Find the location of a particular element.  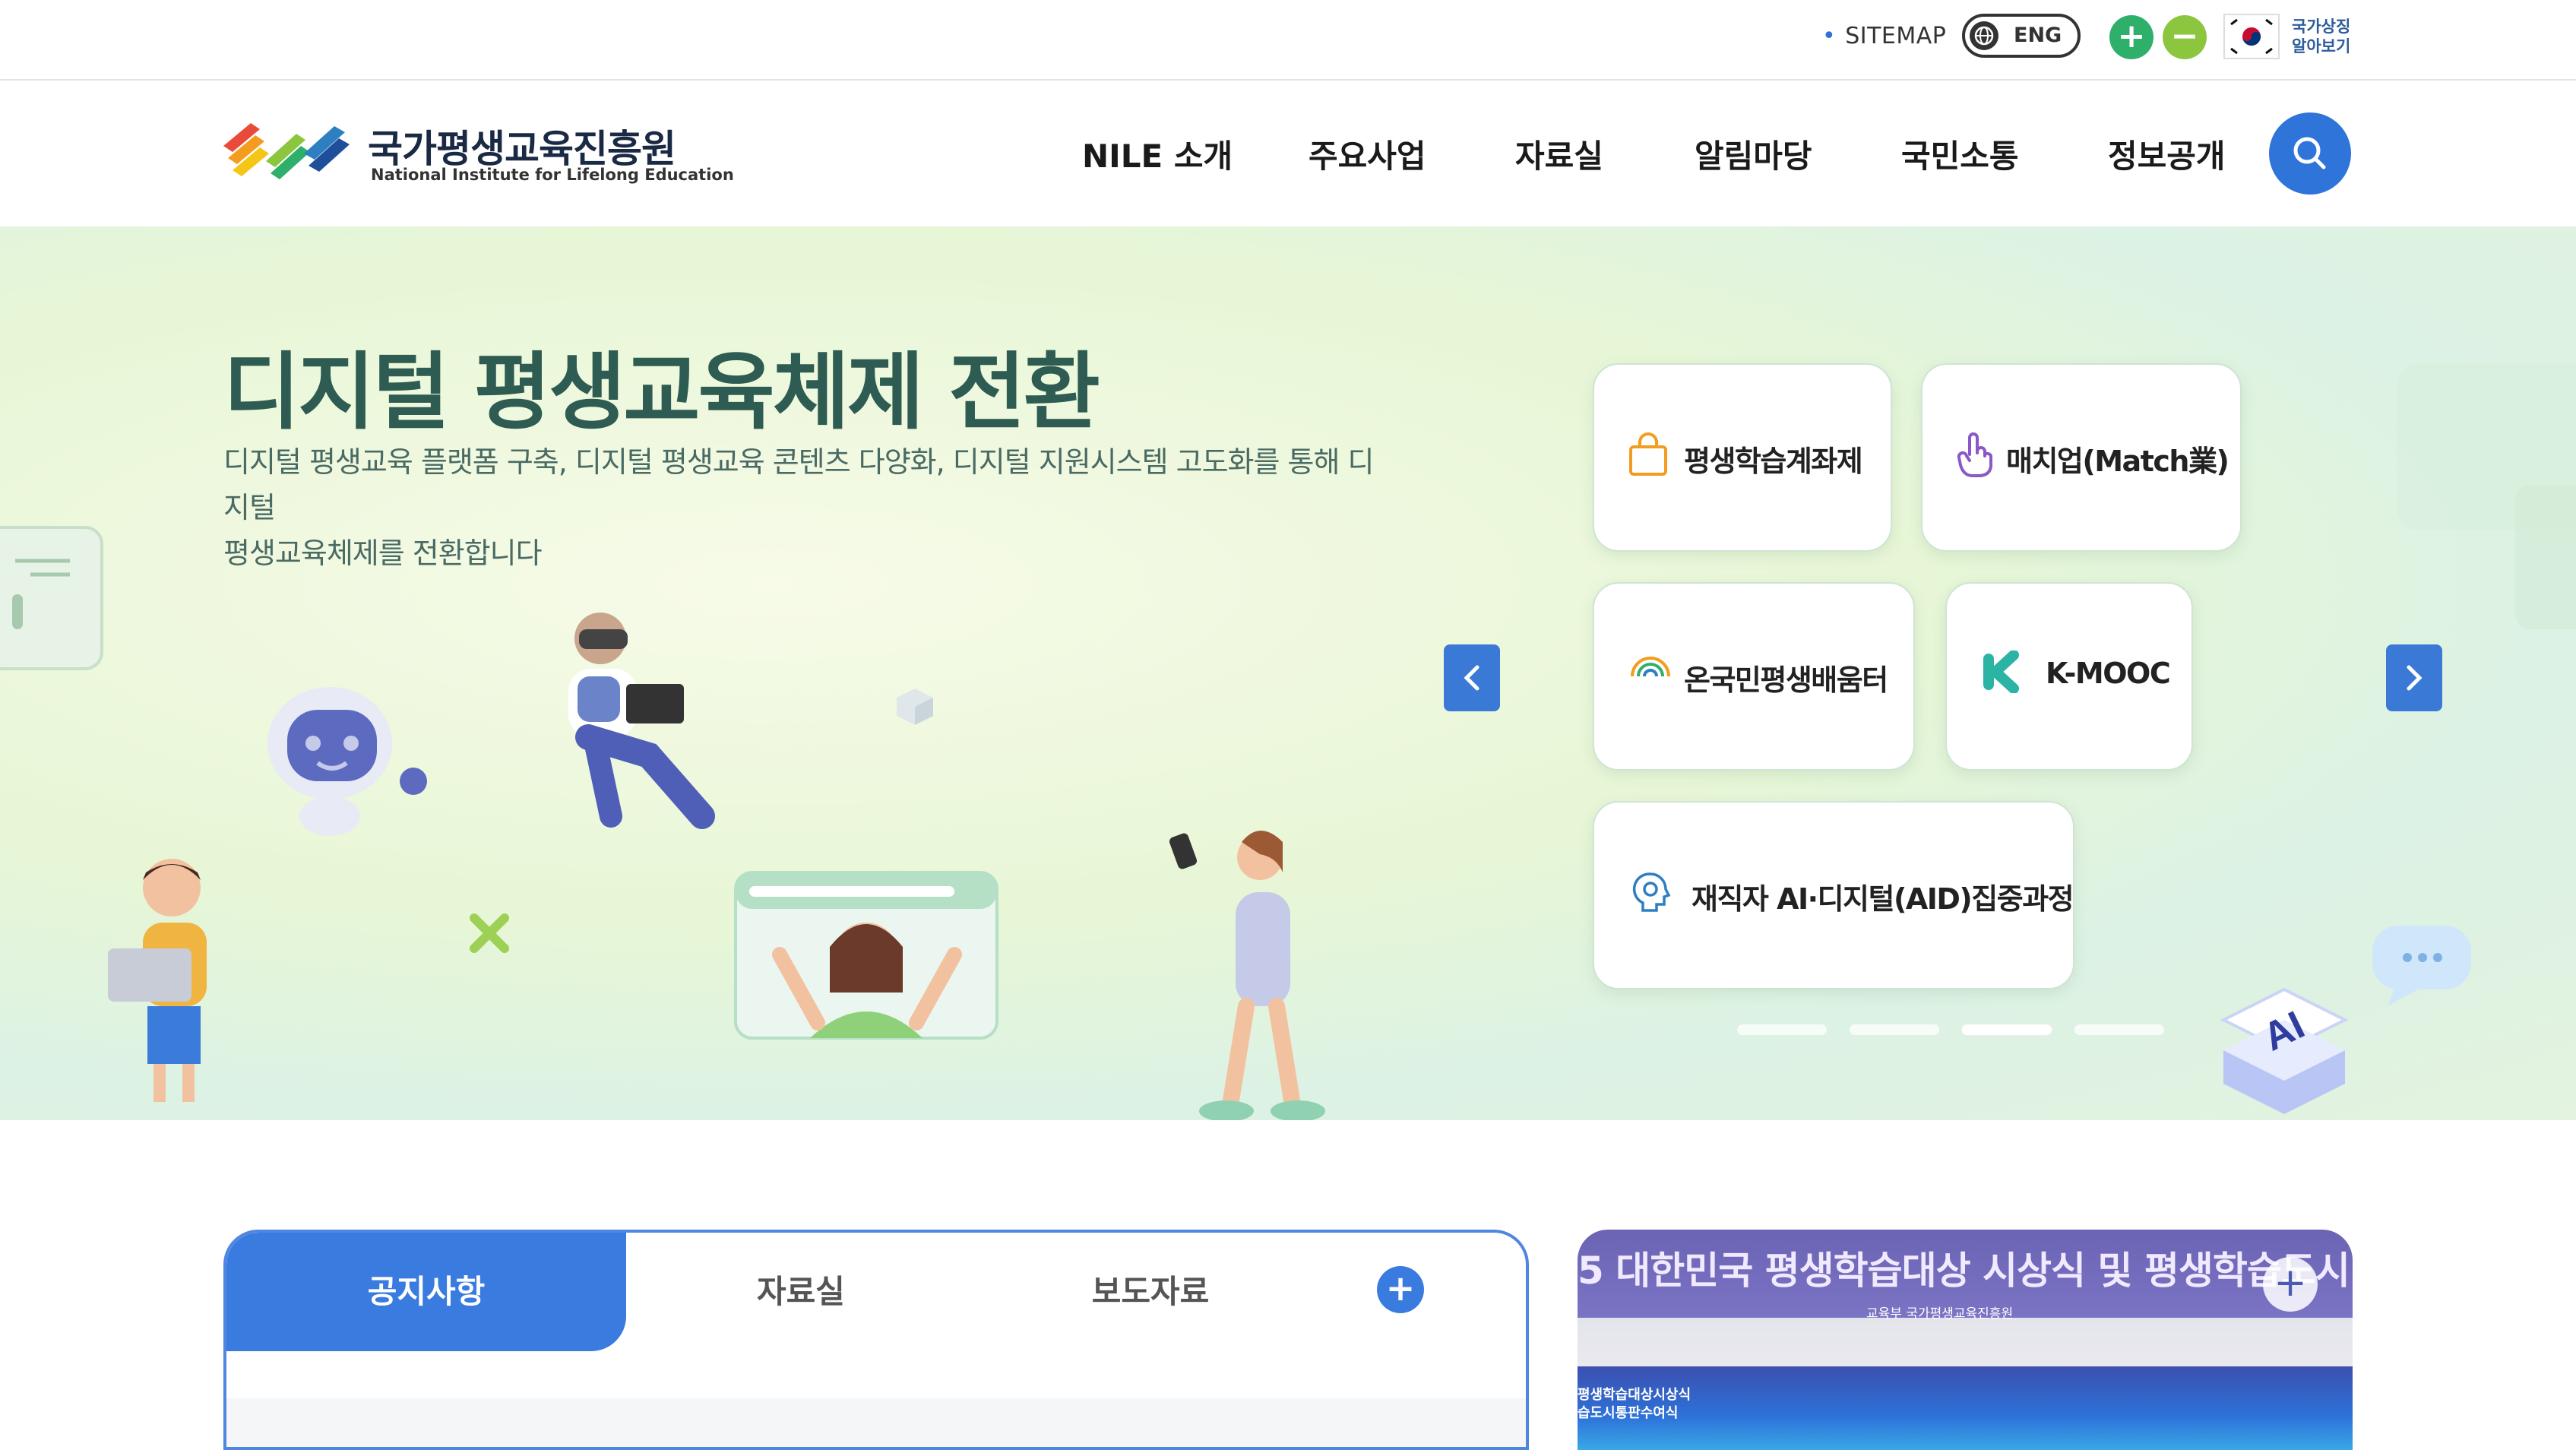

banner-stage-text: 평생학습대상시상식 습도시통판수여식 is located at coordinates (1634, 1404).